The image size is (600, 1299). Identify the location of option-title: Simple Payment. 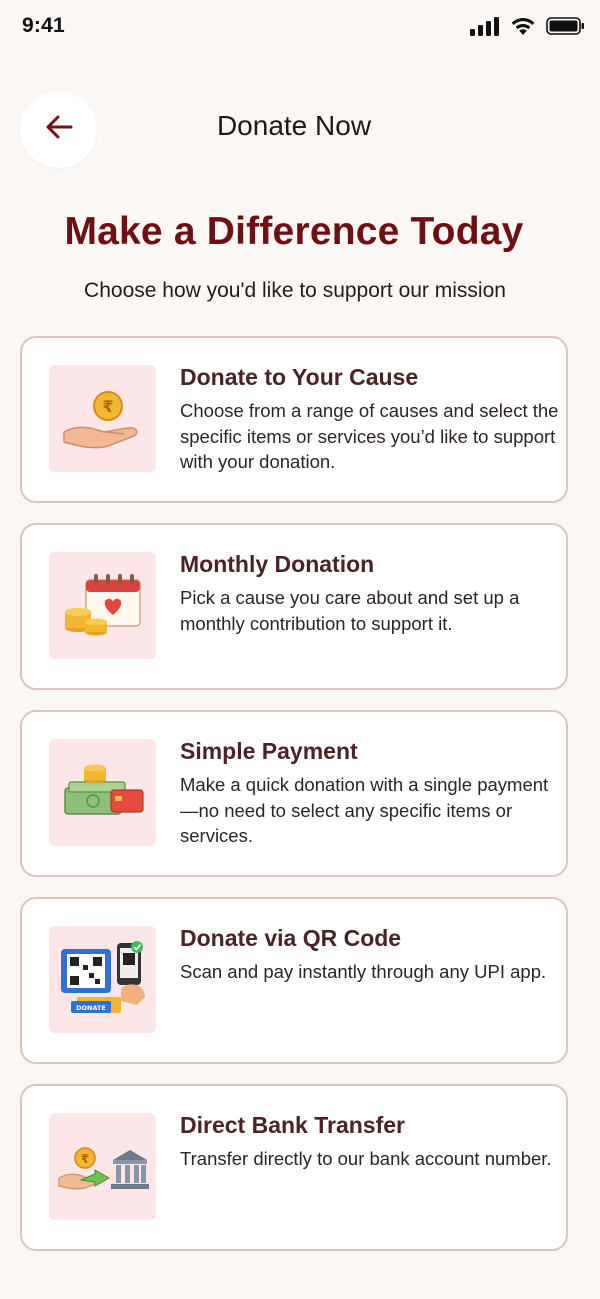
(269, 751).